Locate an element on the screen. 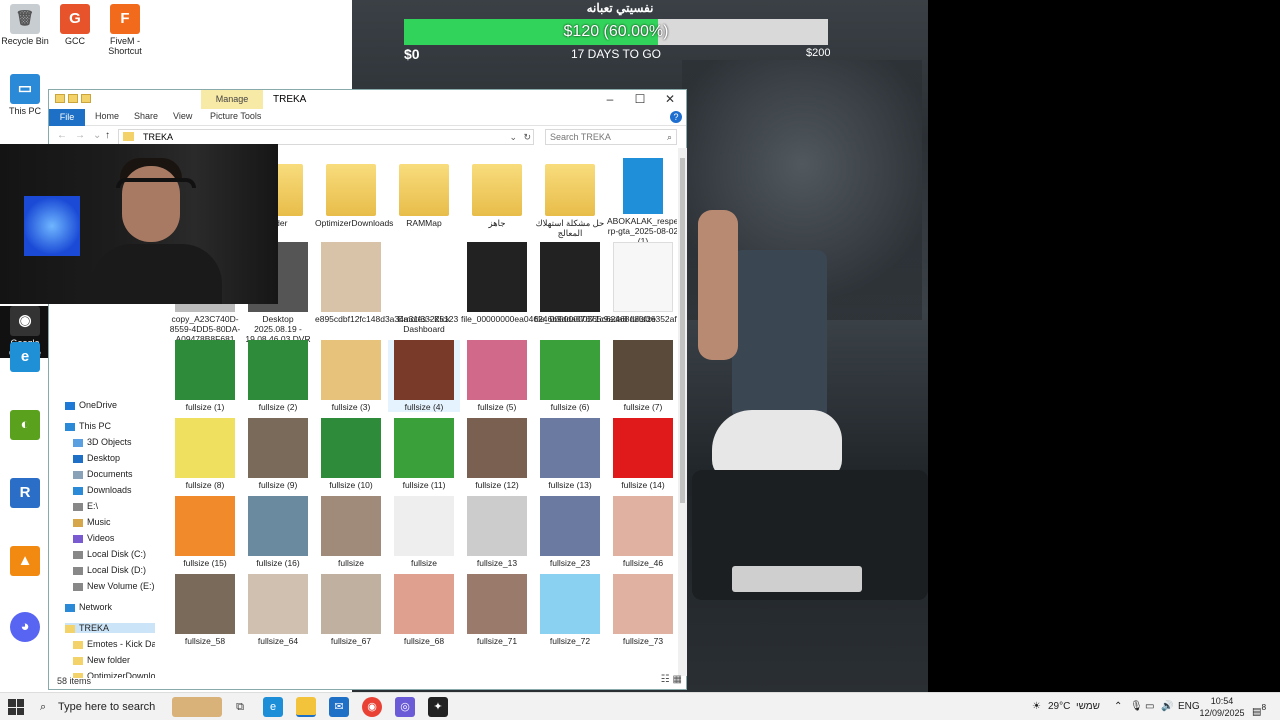 The height and width of the screenshot is (720, 1280). view-toggle-icons: ☷ ▦ is located at coordinates (671, 679).